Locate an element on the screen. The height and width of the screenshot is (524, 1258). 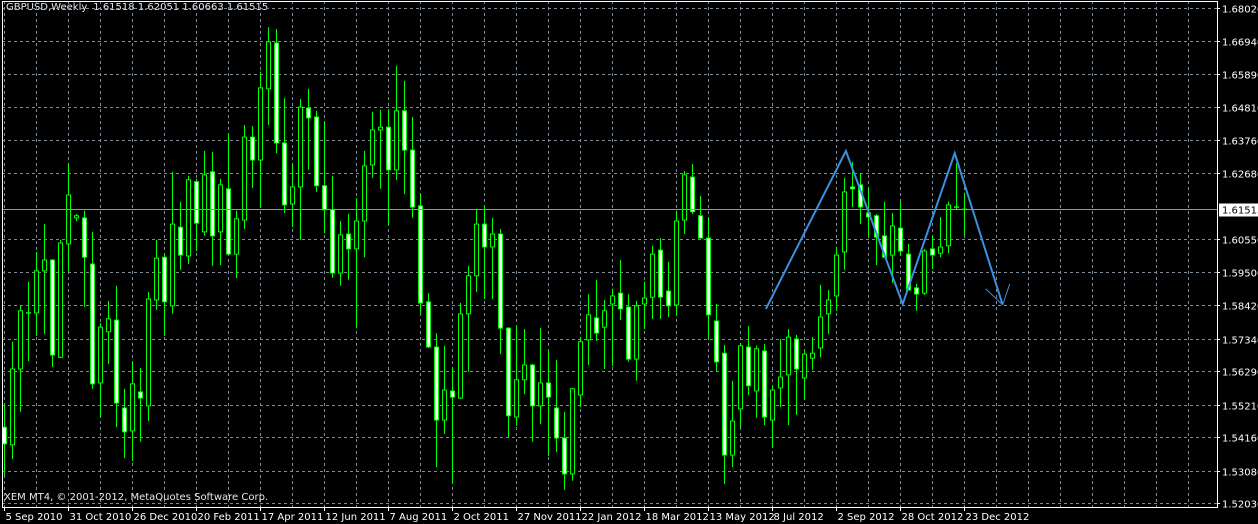
price-tick-label: 1.68020 is located at coordinates (1240, 10).